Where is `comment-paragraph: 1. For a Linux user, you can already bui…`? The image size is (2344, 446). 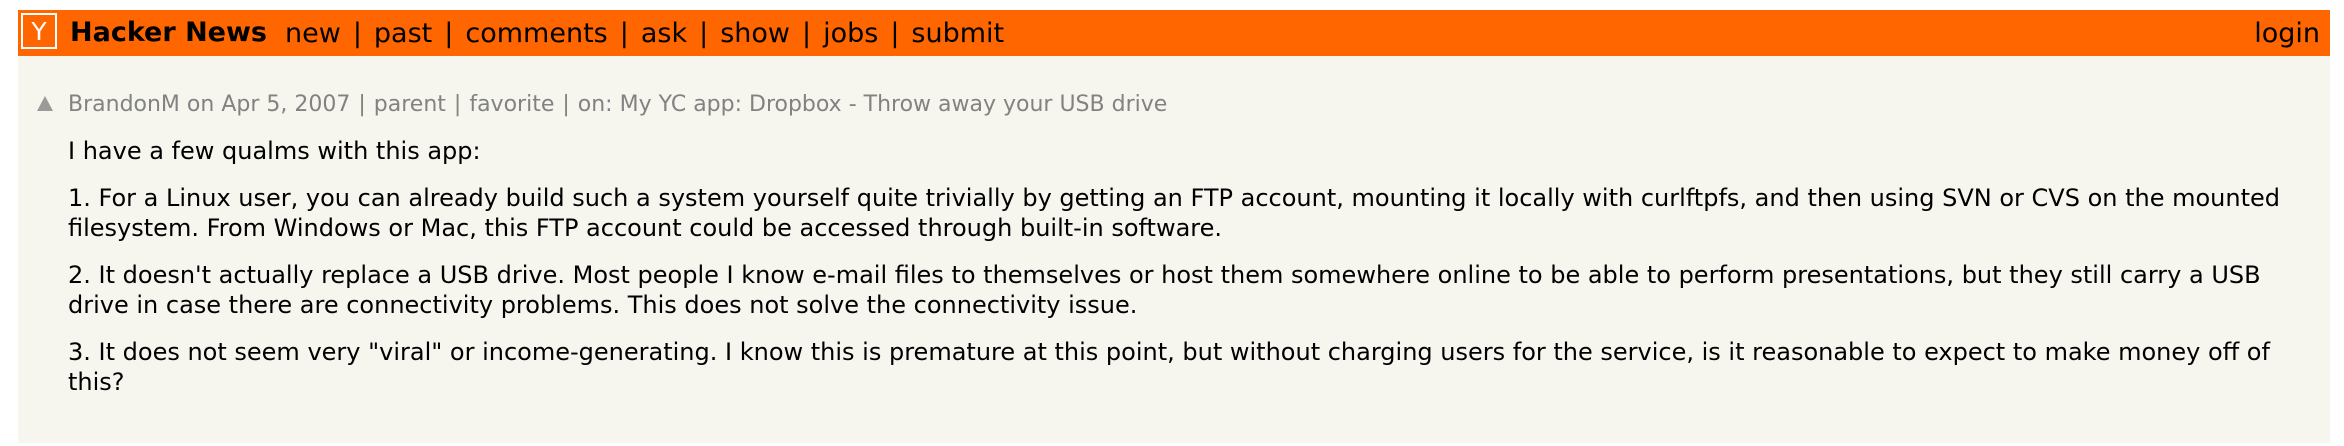 comment-paragraph: 1. For a Linux user, you can already bui… is located at coordinates (1174, 213).